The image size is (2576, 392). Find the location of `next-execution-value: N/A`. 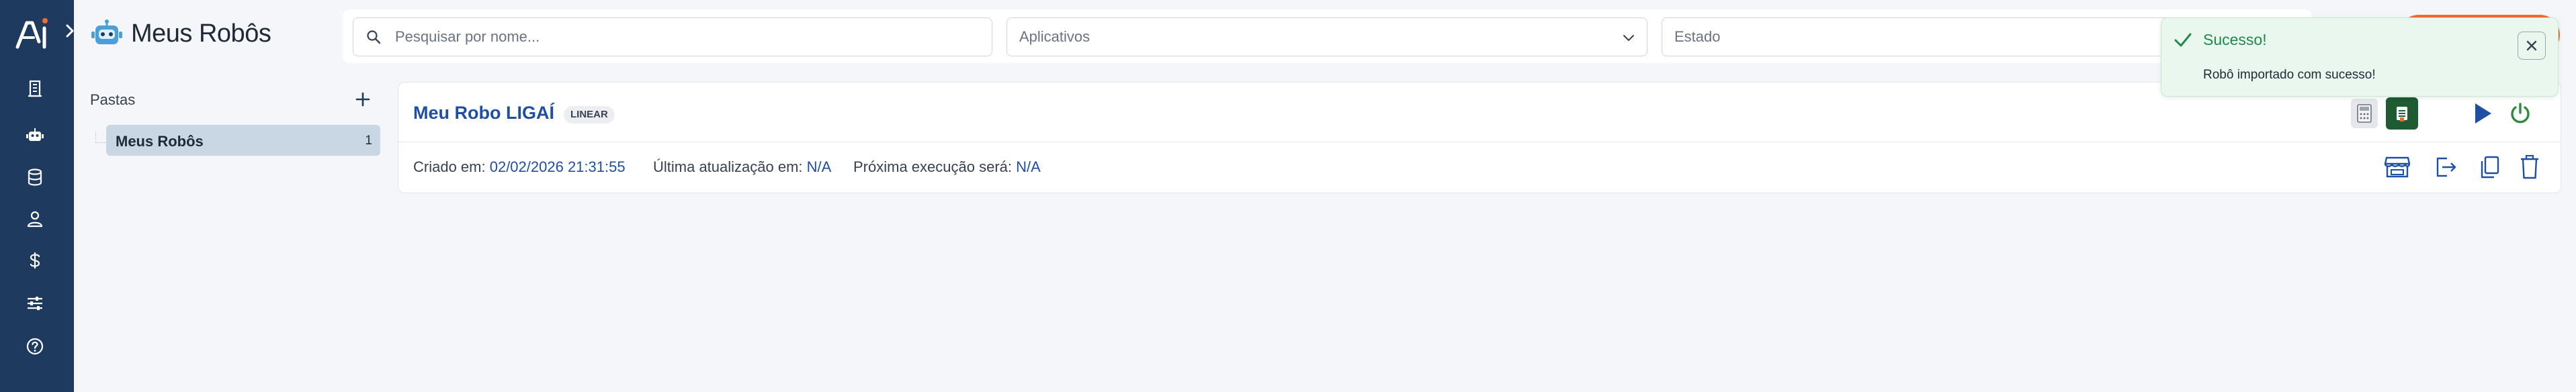

next-execution-value: N/A is located at coordinates (1028, 167).